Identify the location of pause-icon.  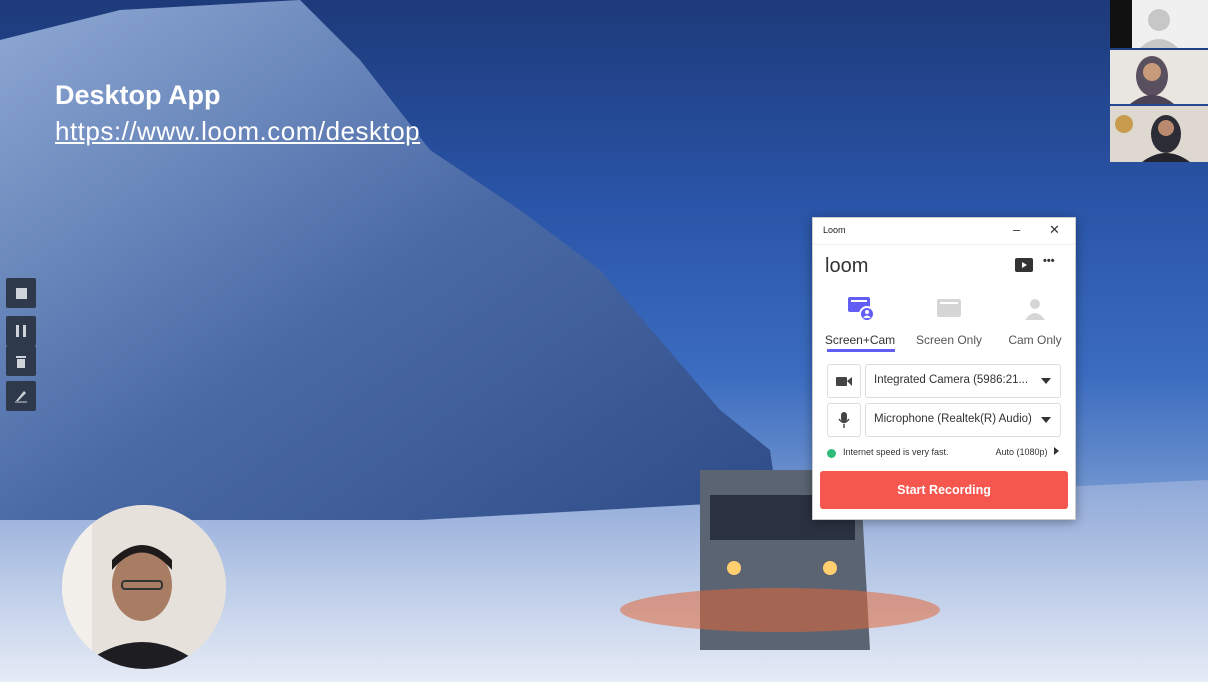
(21, 331).